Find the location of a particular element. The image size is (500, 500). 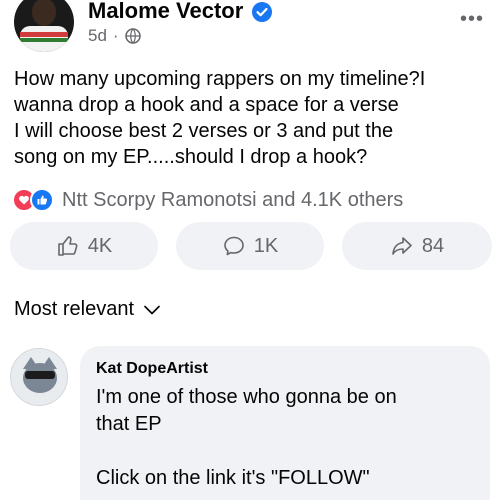

reactions-summary: Ntt Scorpy Ramonotsi and 4.1K others is located at coordinates (207, 200).